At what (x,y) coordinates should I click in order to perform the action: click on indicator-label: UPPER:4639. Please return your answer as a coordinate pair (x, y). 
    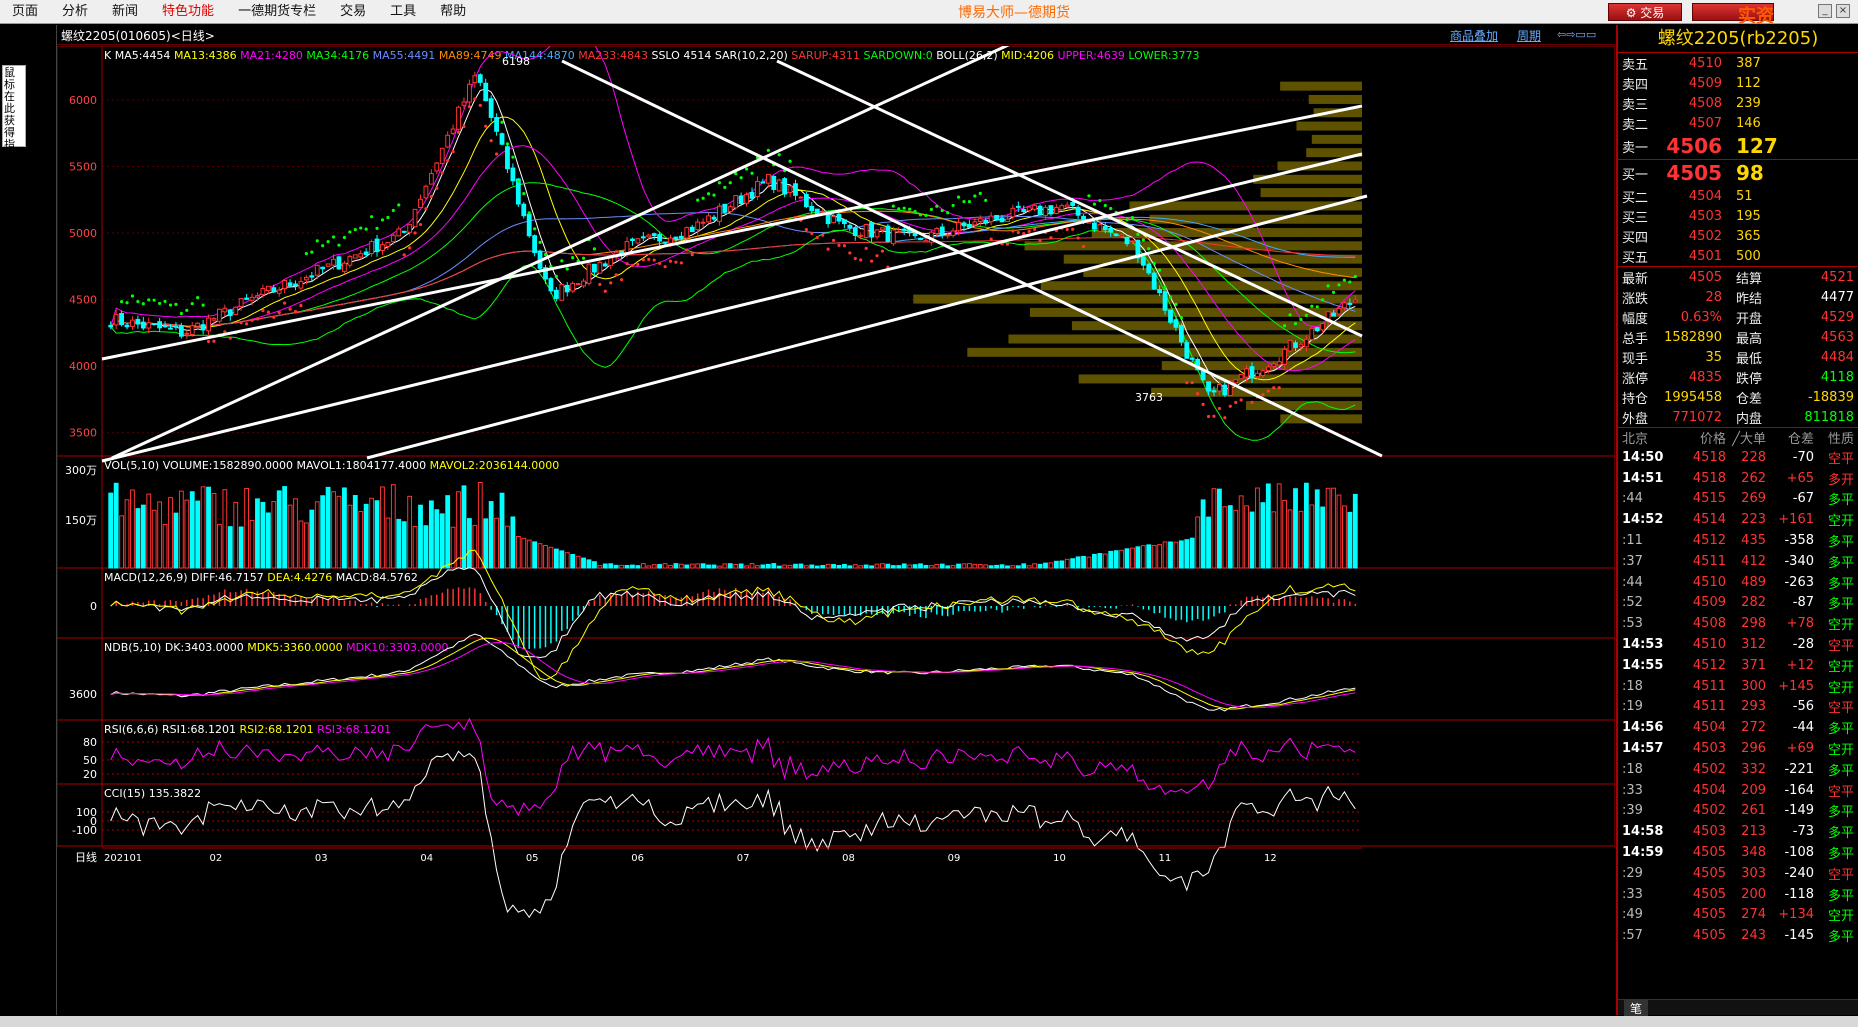
    Looking at the image, I should click on (1093, 55).